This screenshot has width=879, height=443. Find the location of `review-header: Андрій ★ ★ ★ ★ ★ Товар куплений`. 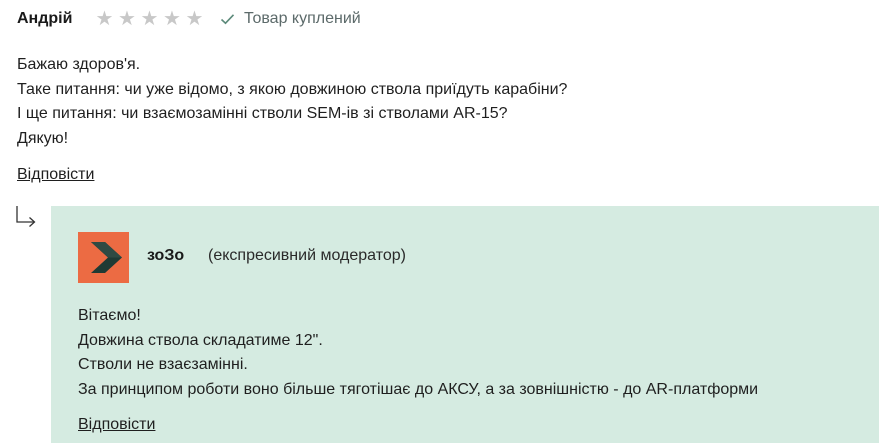

review-header: Андрій ★ ★ ★ ★ ★ Товар куплений is located at coordinates (189, 19).